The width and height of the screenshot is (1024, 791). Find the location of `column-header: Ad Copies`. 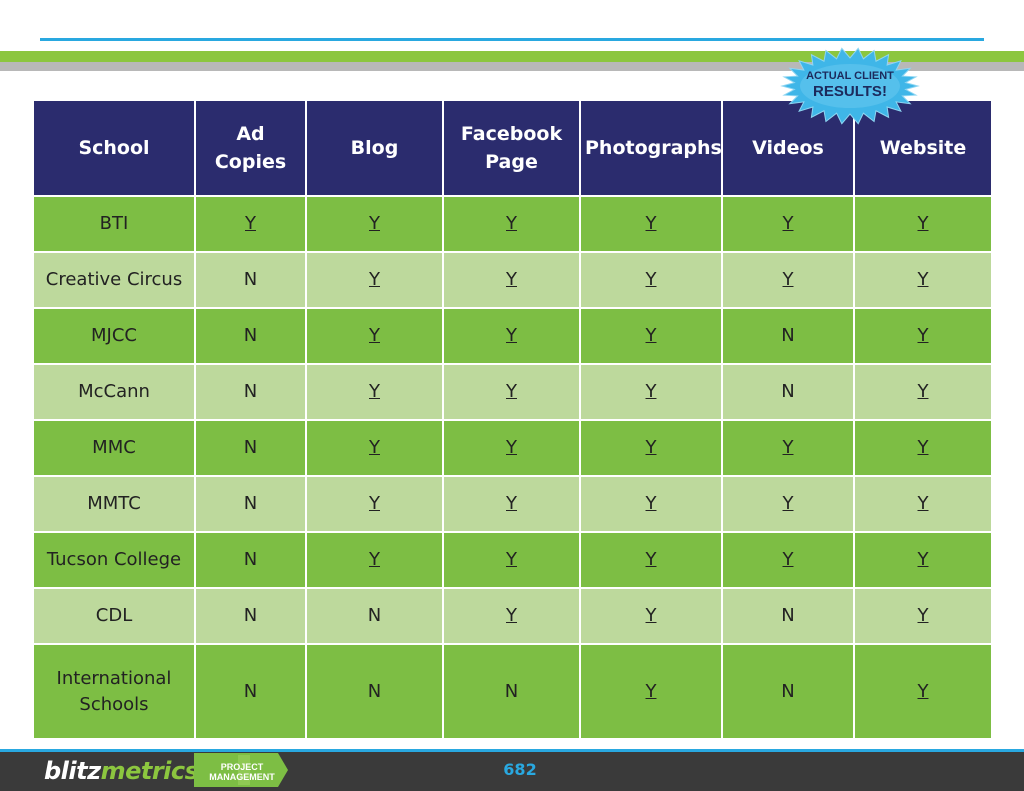

column-header: Ad Copies is located at coordinates (250, 148).